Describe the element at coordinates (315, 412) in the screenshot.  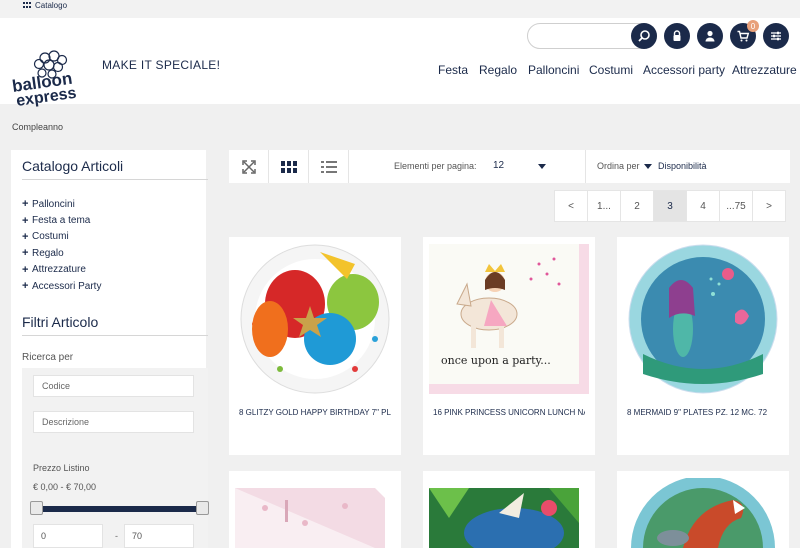
I see `product-name: 8 GLITZY GOLD HAPPY BIRTHDAY 7" PLATES` at that location.